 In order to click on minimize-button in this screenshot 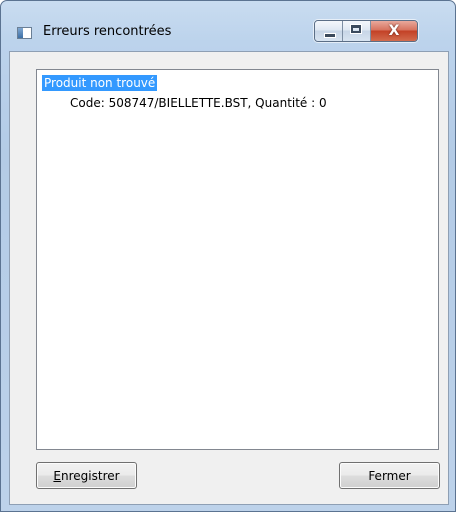, I will do `click(329, 31)`.